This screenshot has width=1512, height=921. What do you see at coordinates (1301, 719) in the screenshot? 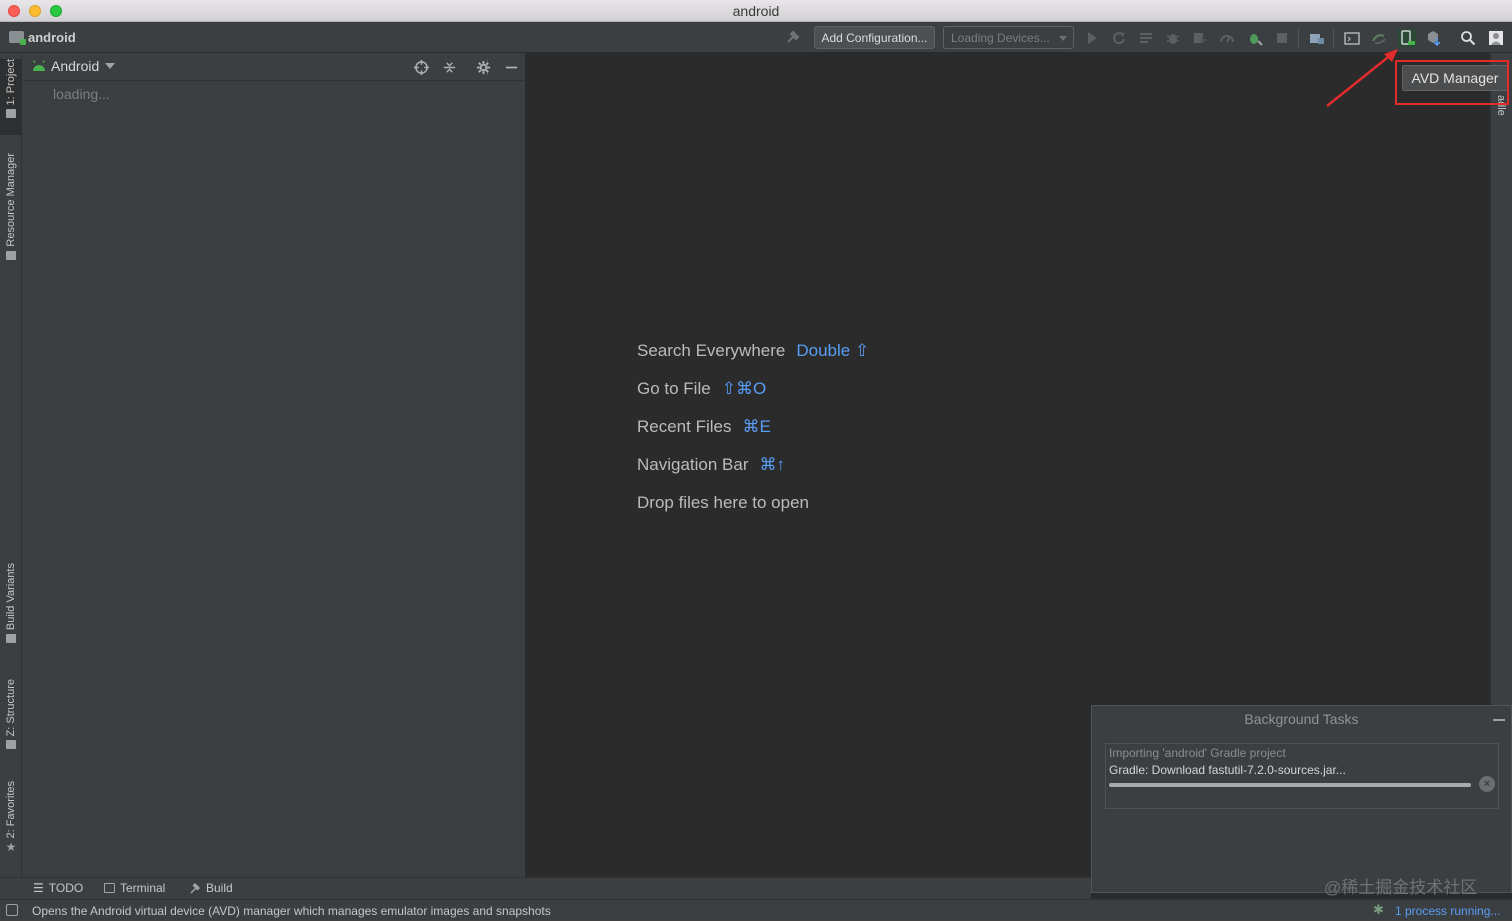
I see `background-tasks-title: Background Tasks` at bounding box center [1301, 719].